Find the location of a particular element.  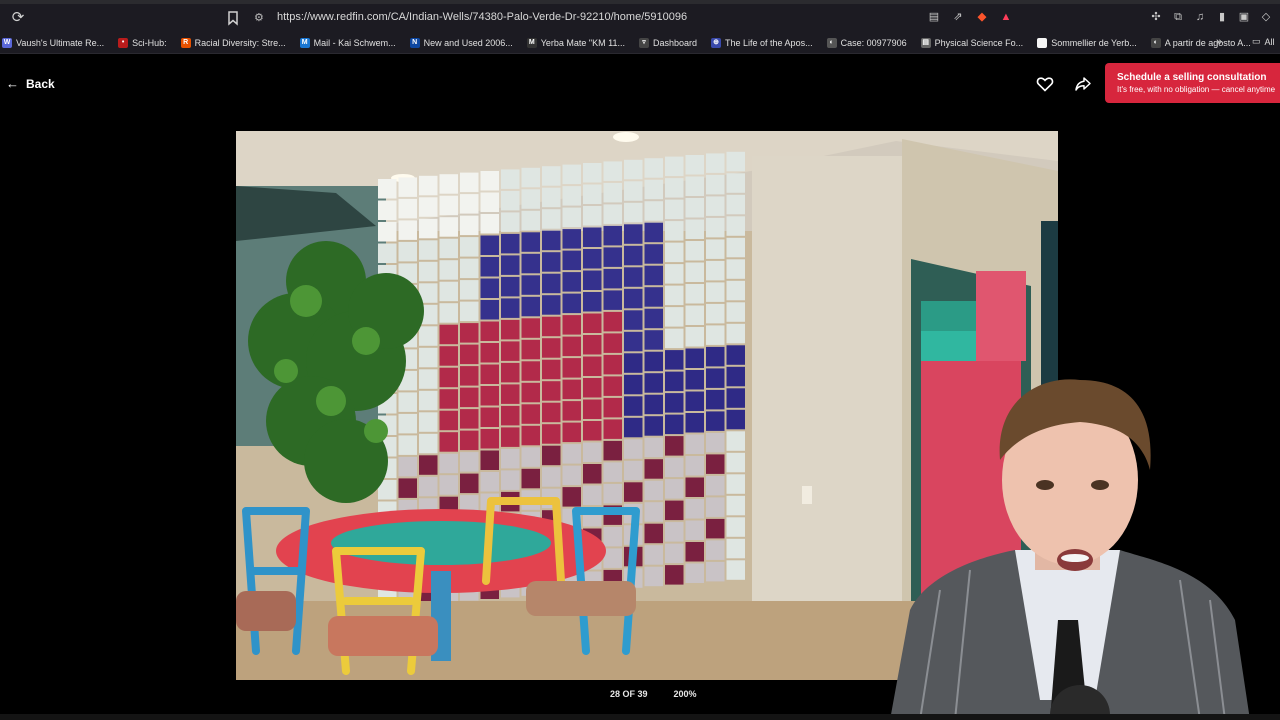

bookmark-icon is located at coordinates (233, 18).